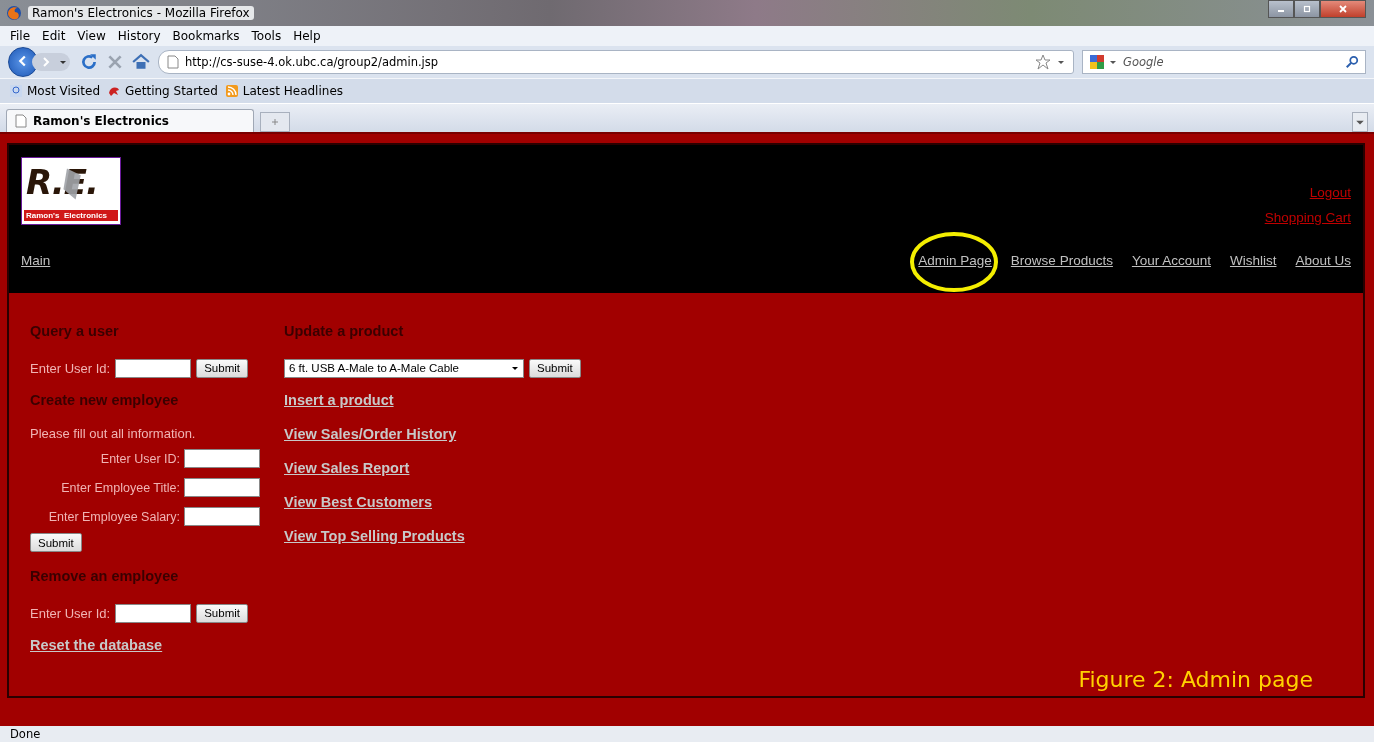 This screenshot has height=742, width=1374. Describe the element at coordinates (515, 368) in the screenshot. I see `caret-icon` at that location.